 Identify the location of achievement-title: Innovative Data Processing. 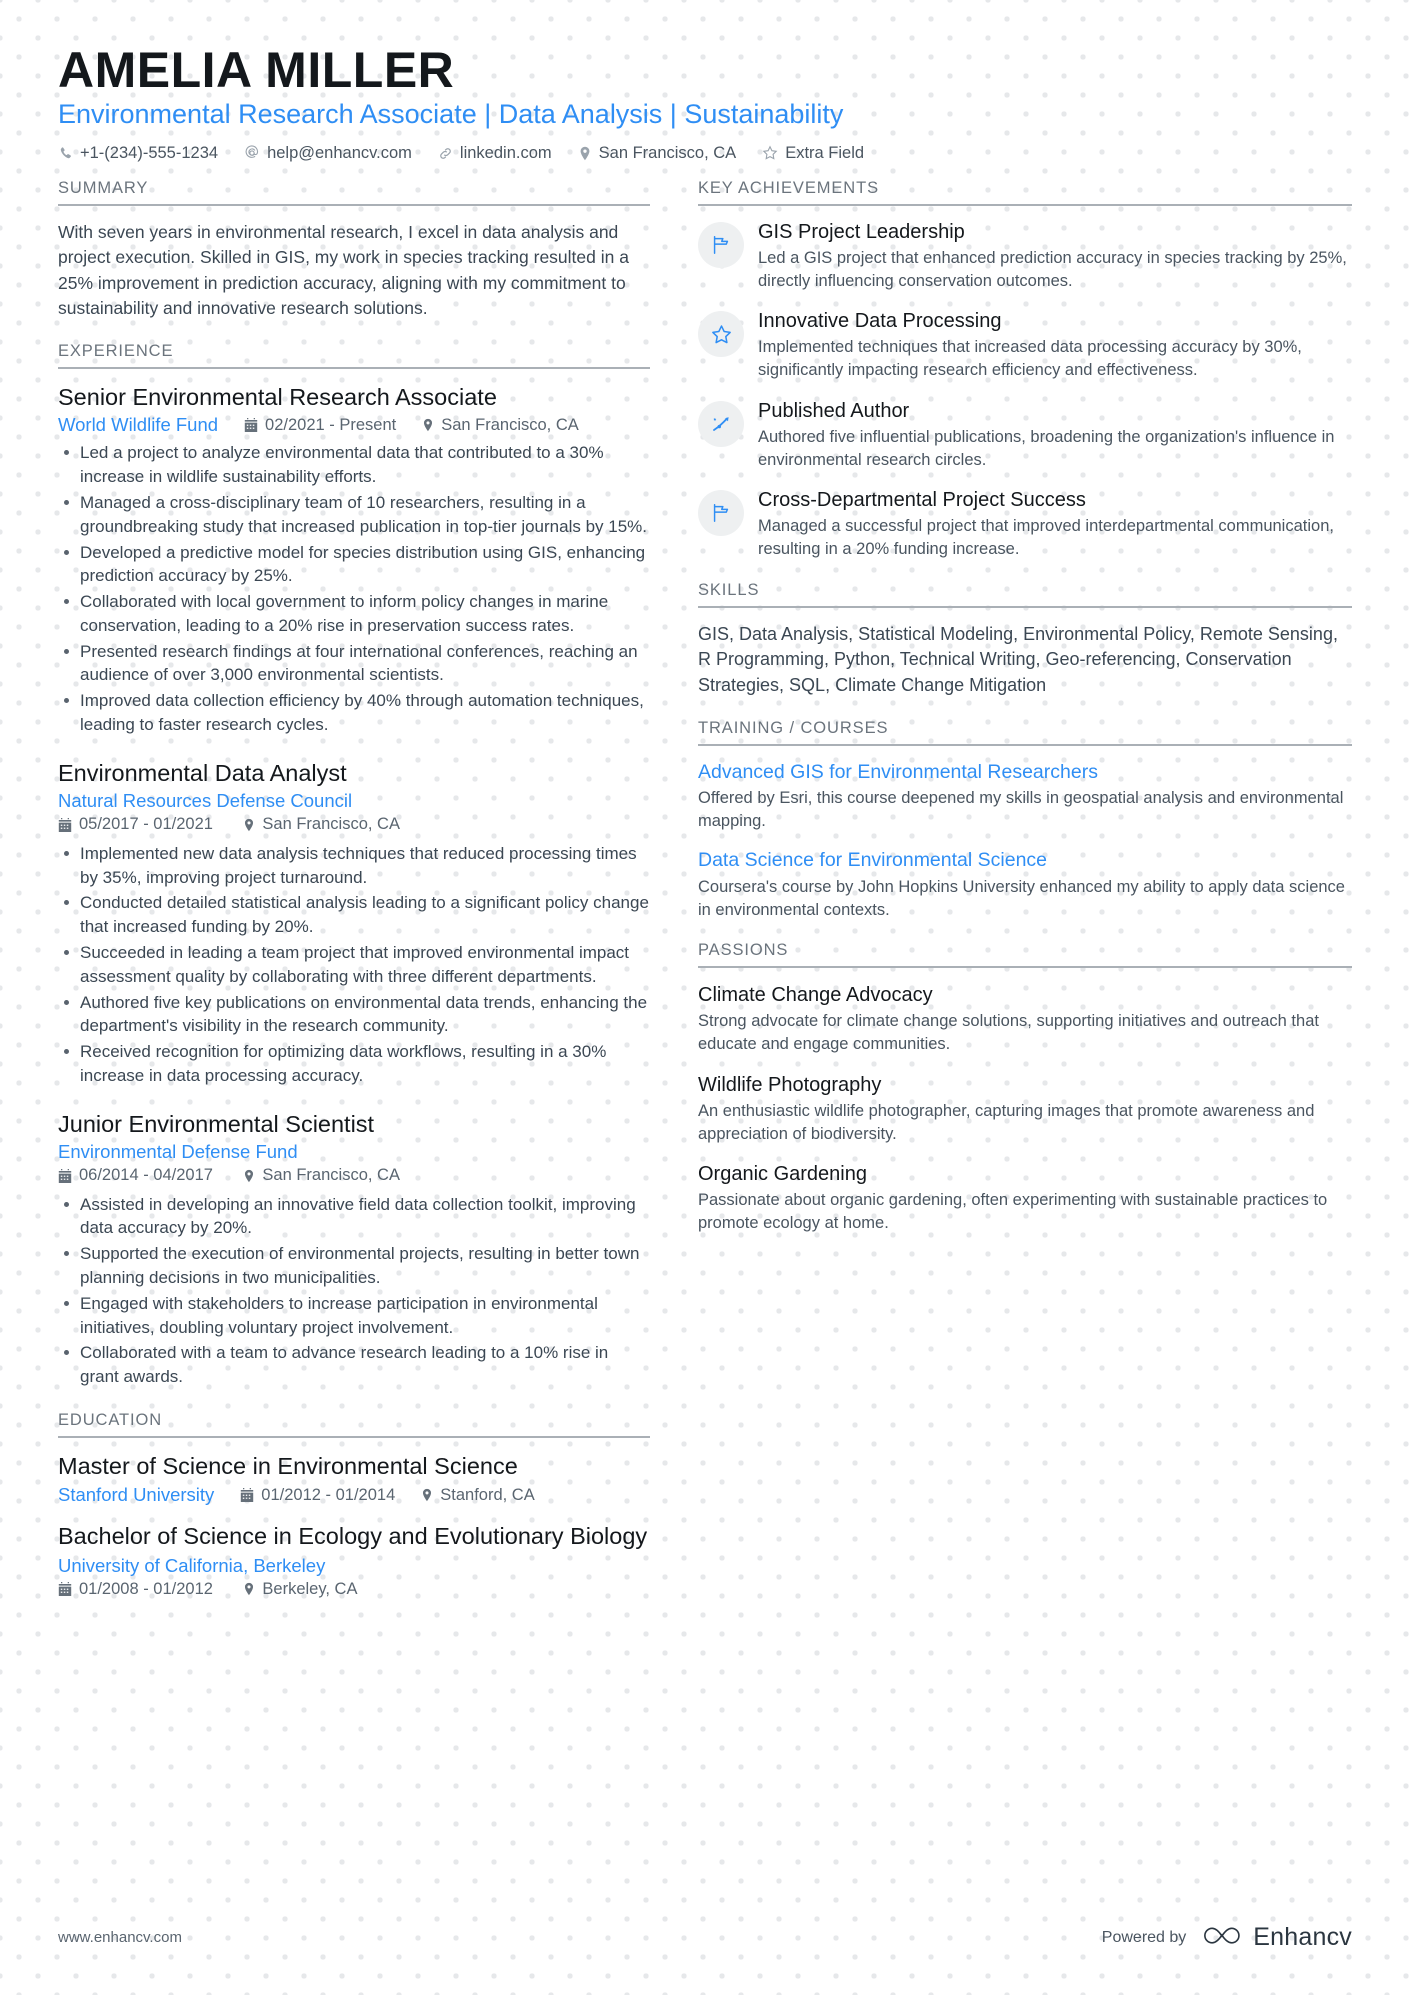
(880, 321).